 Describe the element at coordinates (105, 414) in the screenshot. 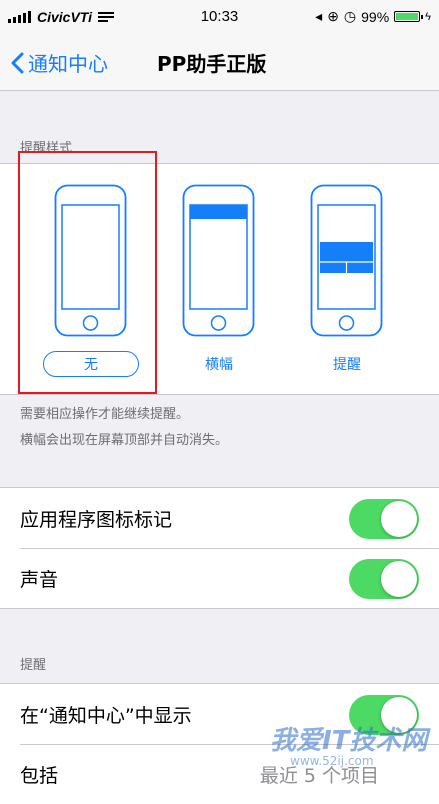

I see `footer-line-1: 需要相应操作才能继续提醒。` at that location.